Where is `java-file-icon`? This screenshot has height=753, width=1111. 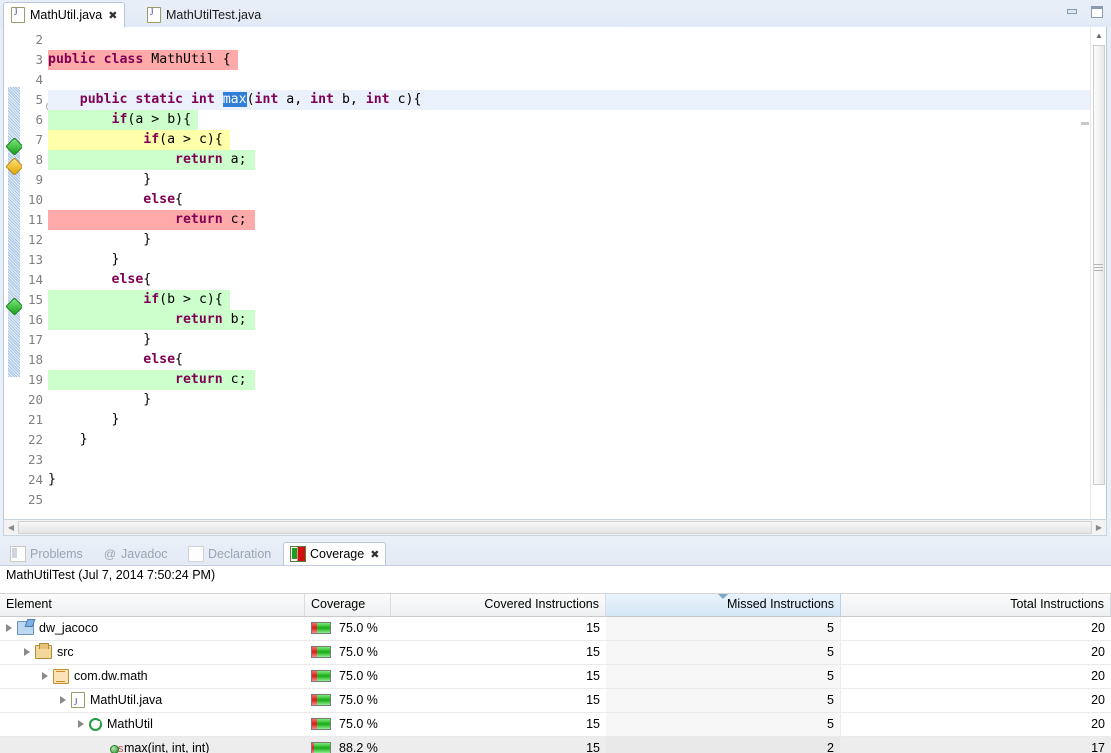 java-file-icon is located at coordinates (78, 701).